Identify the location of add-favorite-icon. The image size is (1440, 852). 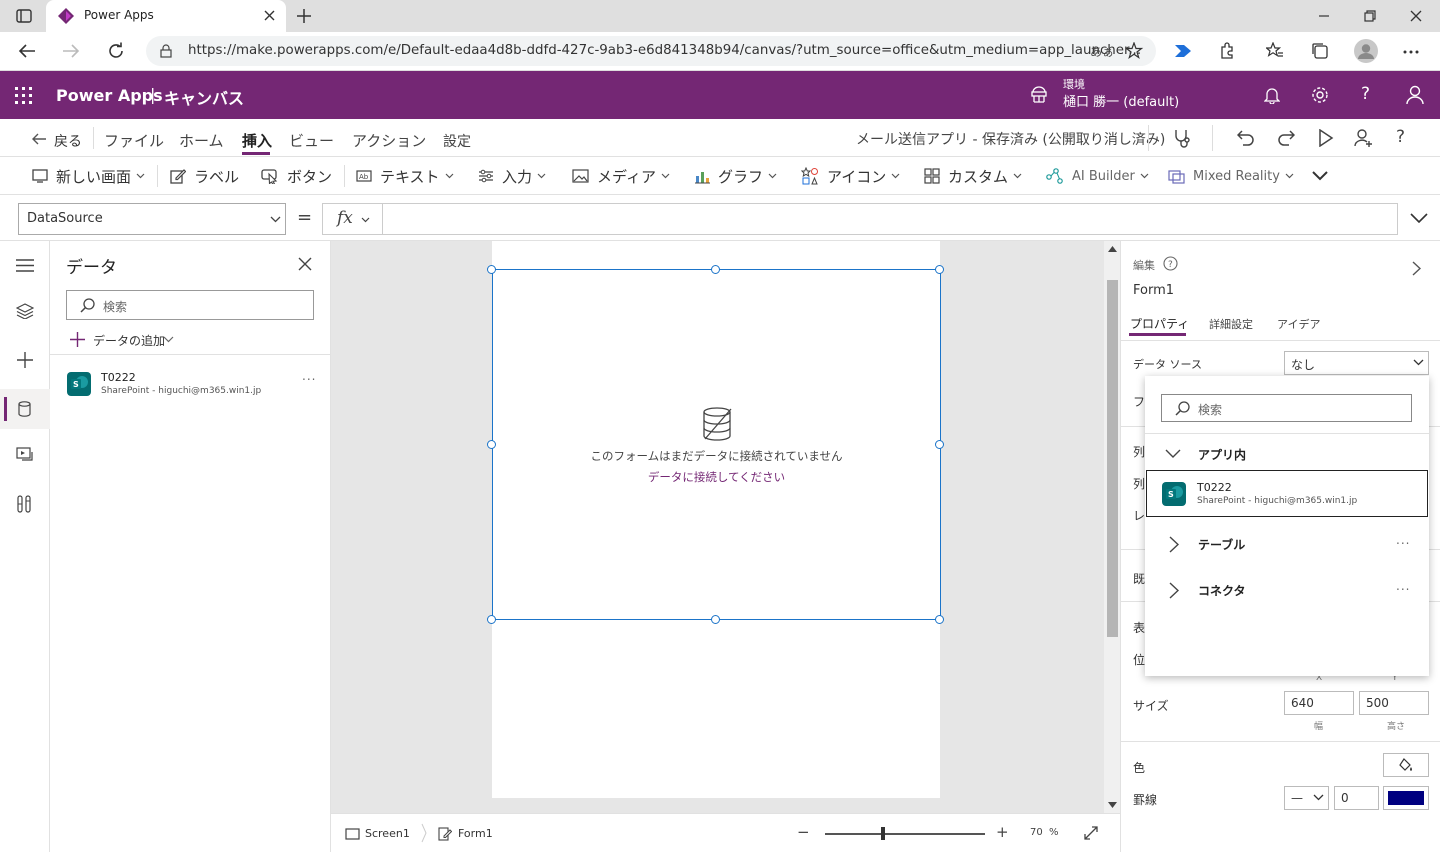
(1135, 51).